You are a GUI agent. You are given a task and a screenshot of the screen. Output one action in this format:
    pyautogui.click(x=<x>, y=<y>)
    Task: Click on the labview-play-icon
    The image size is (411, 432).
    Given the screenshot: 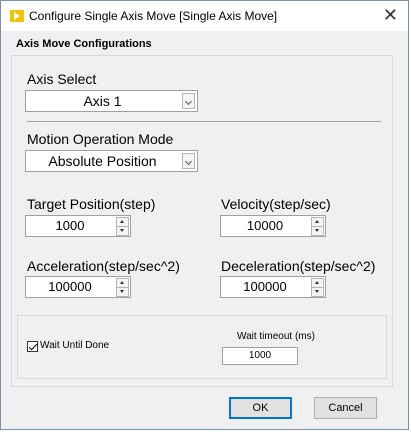 What is the action you would take?
    pyautogui.click(x=17, y=16)
    